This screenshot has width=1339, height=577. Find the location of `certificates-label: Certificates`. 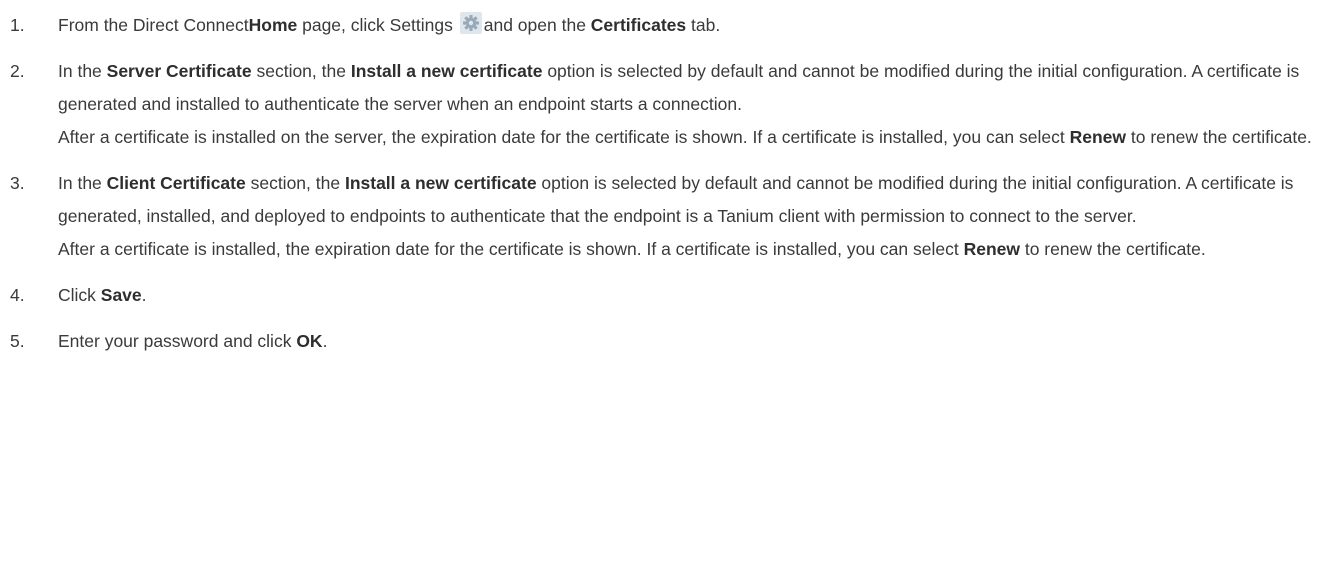

certificates-label: Certificates is located at coordinates (638, 25).